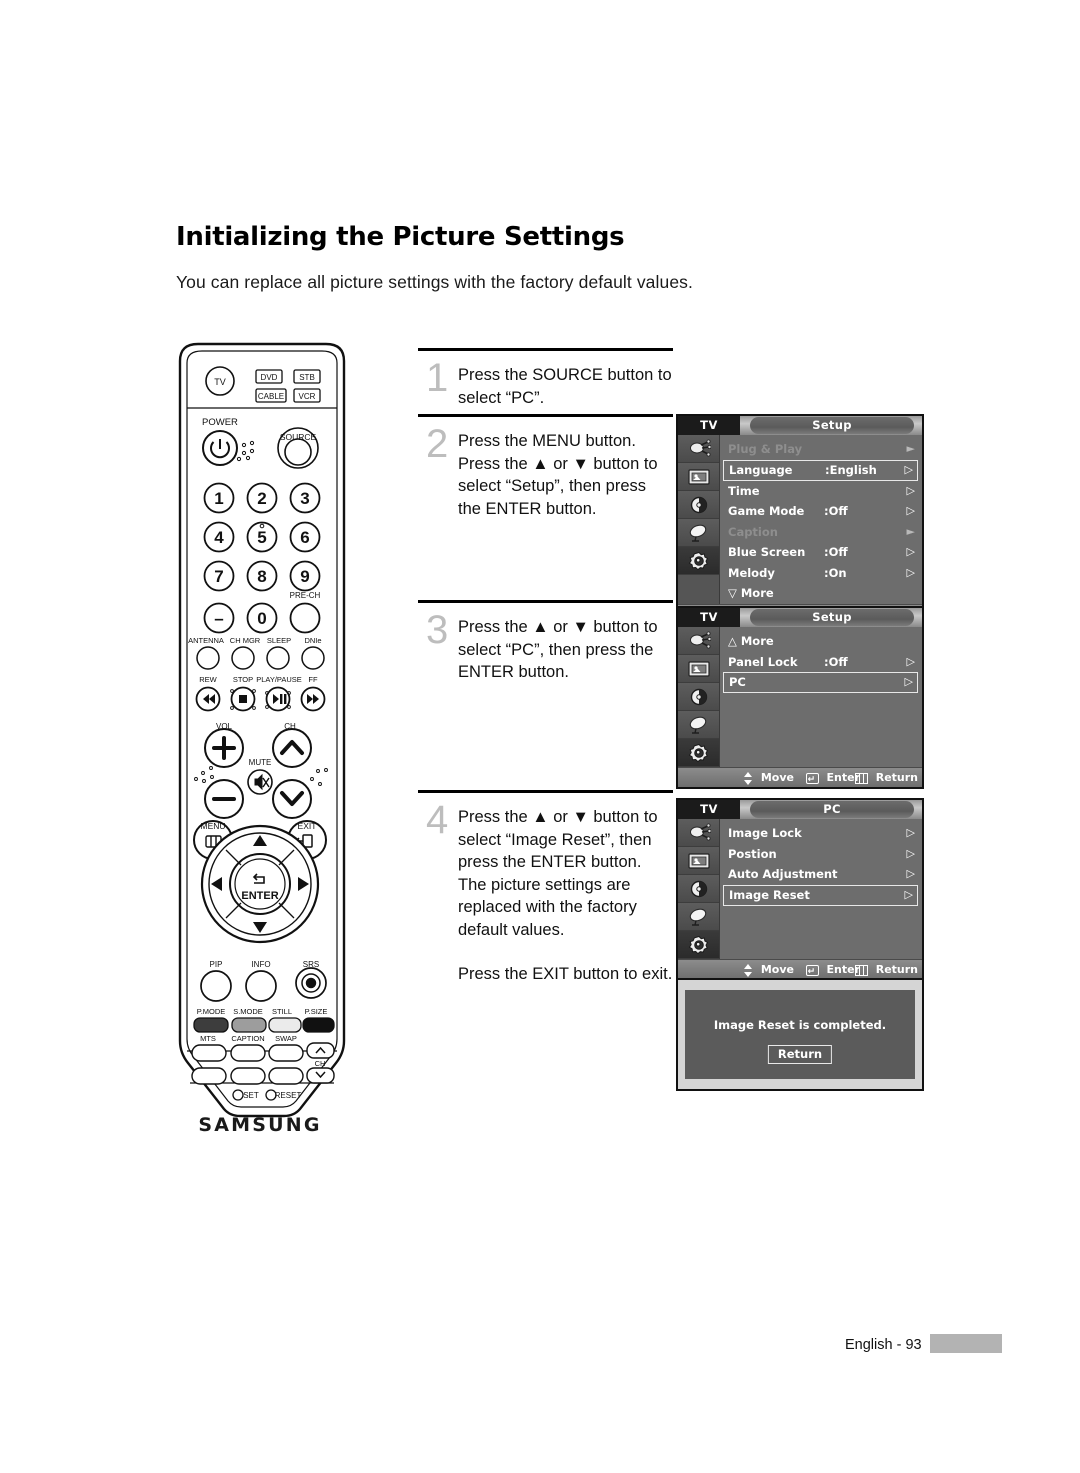 Image resolution: width=1080 pixels, height=1473 pixels. What do you see at coordinates (820, 682) in the screenshot?
I see `menu-row-selected: PC ▷` at bounding box center [820, 682].